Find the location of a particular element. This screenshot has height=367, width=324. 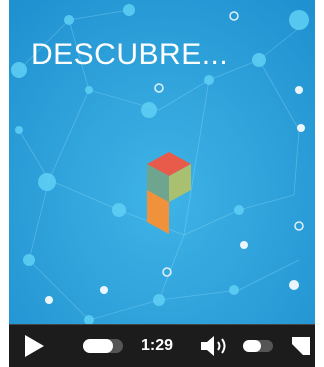

progress-slider is located at coordinates (107, 346).